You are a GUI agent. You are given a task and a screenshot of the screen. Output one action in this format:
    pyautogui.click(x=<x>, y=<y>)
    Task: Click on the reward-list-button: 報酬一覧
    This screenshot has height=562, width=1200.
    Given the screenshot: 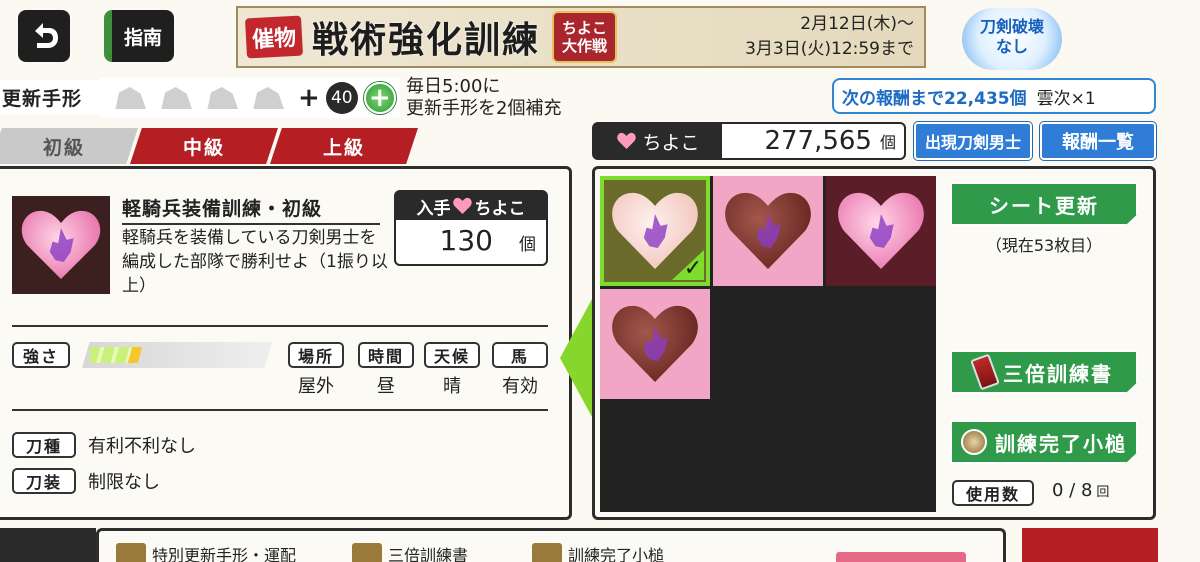 What is the action you would take?
    pyautogui.click(x=1098, y=141)
    